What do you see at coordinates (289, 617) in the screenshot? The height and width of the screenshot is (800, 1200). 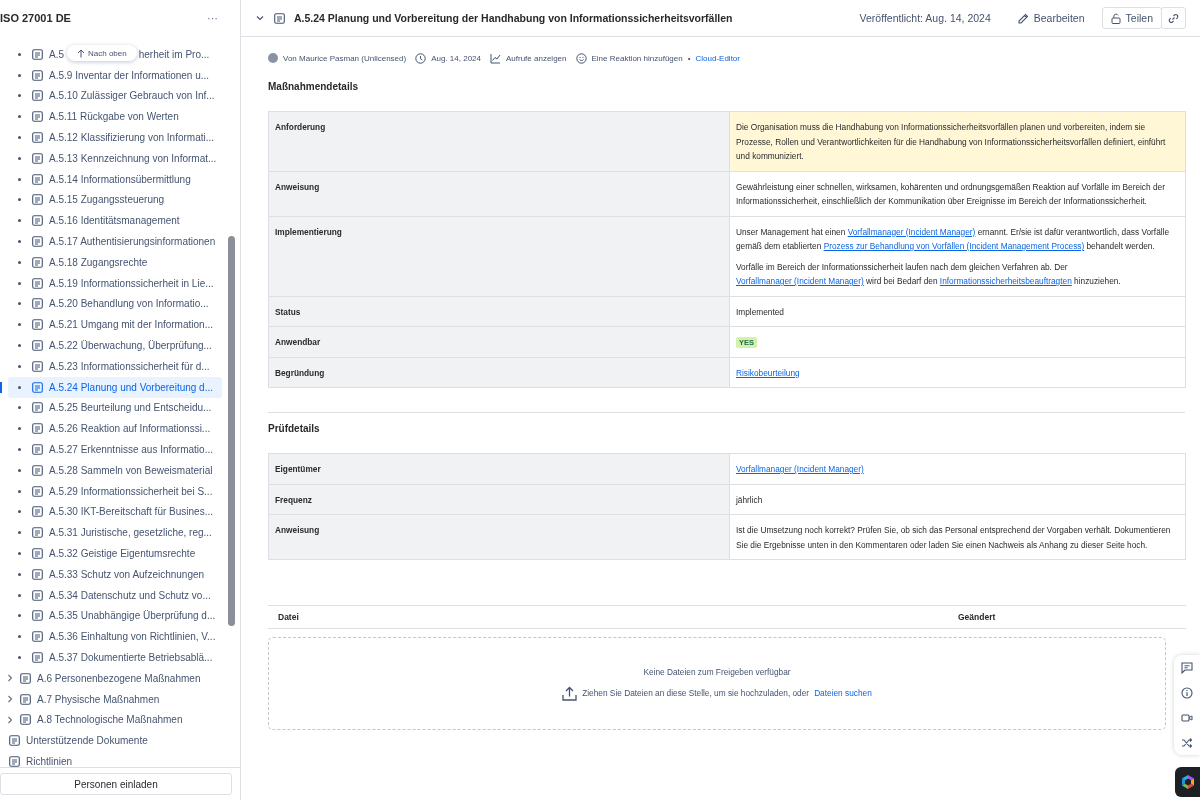 I see `column-header: Datei` at bounding box center [289, 617].